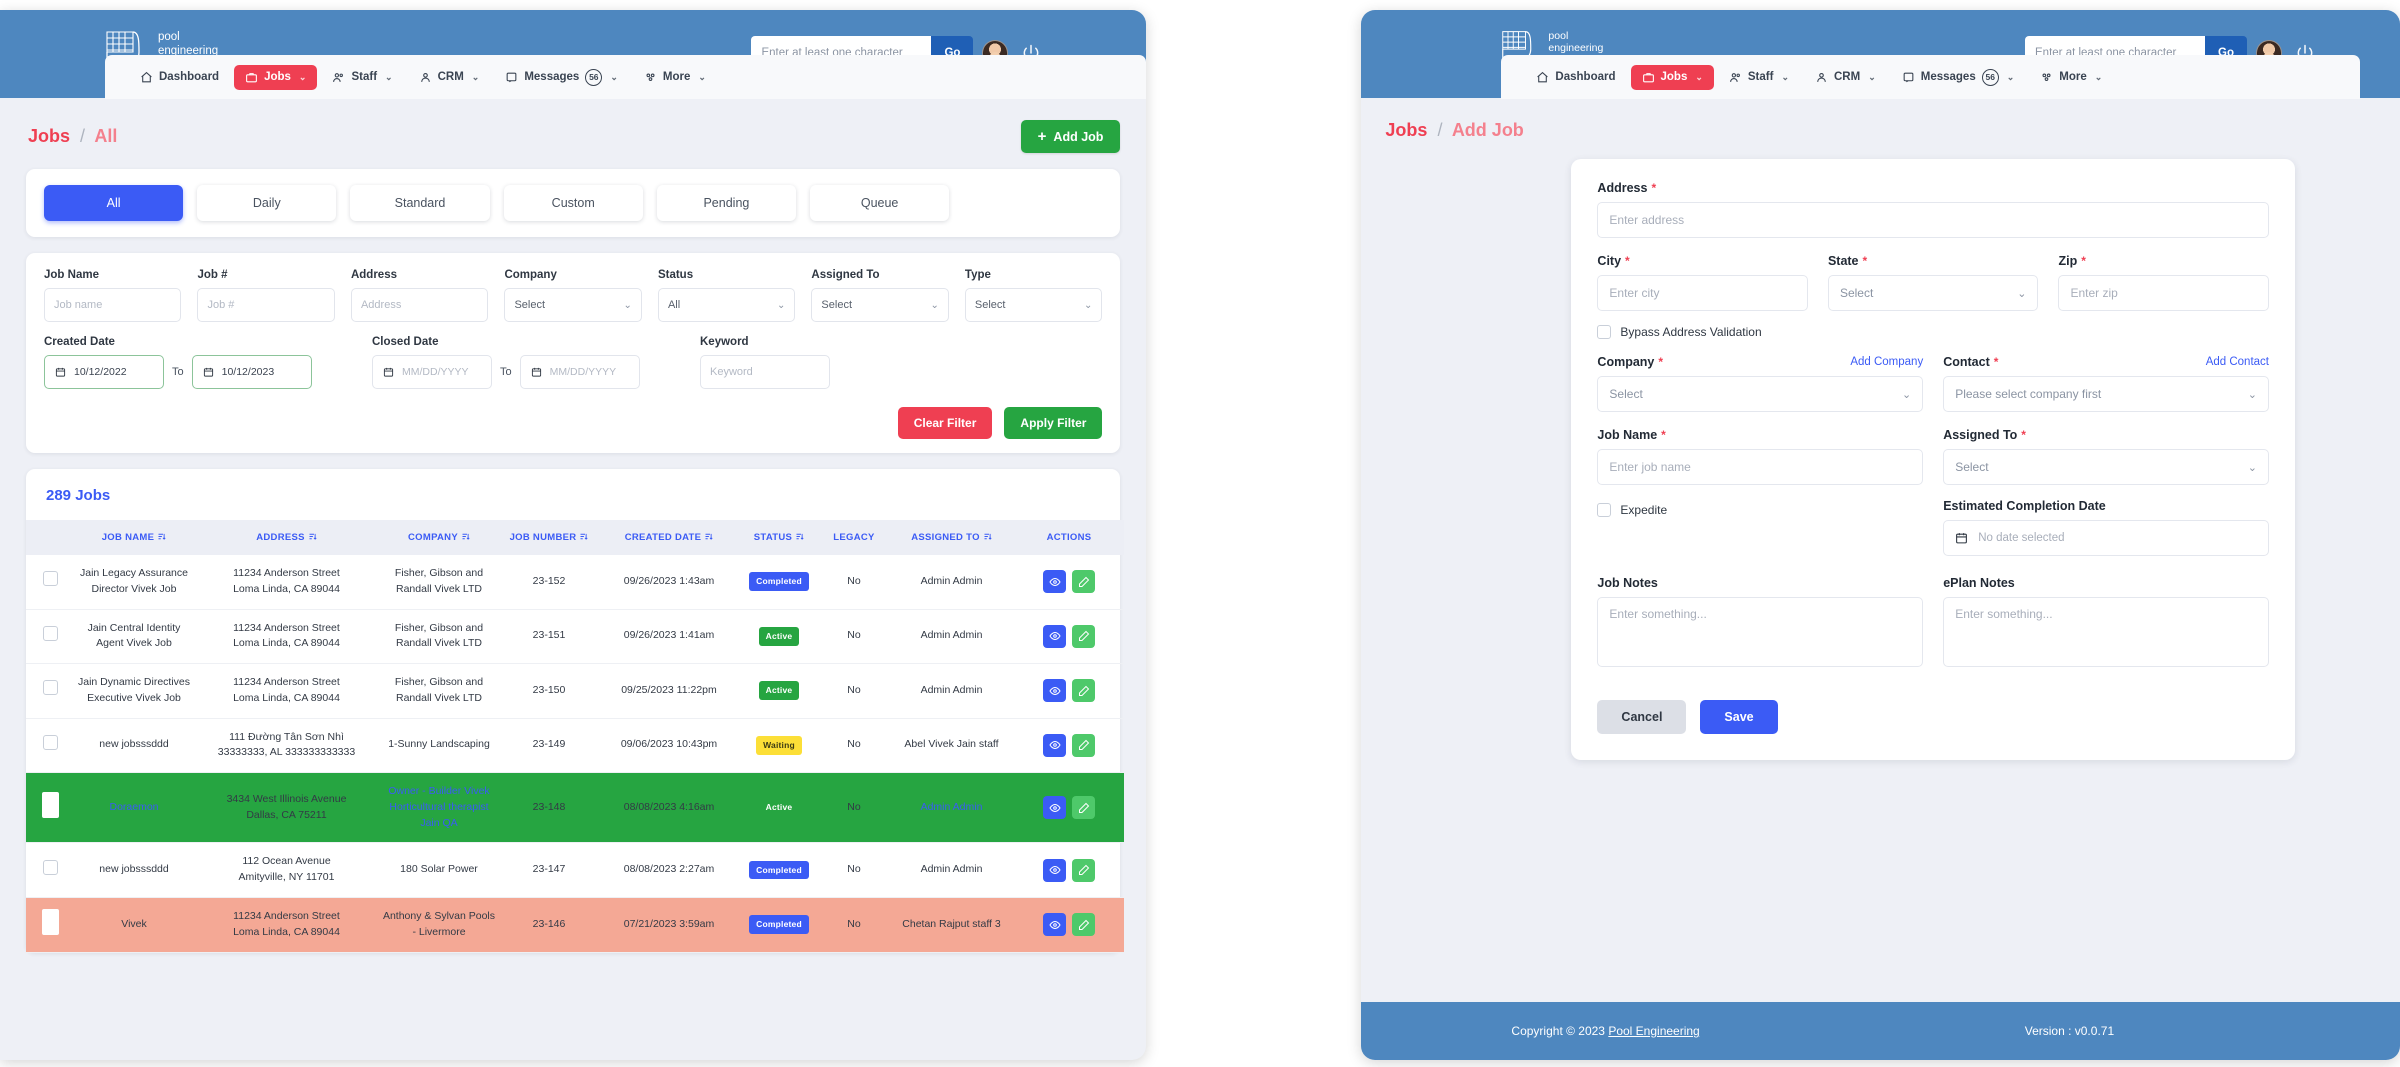 The image size is (2400, 1067). I want to click on col-job-name: JOB NAME, so click(134, 537).